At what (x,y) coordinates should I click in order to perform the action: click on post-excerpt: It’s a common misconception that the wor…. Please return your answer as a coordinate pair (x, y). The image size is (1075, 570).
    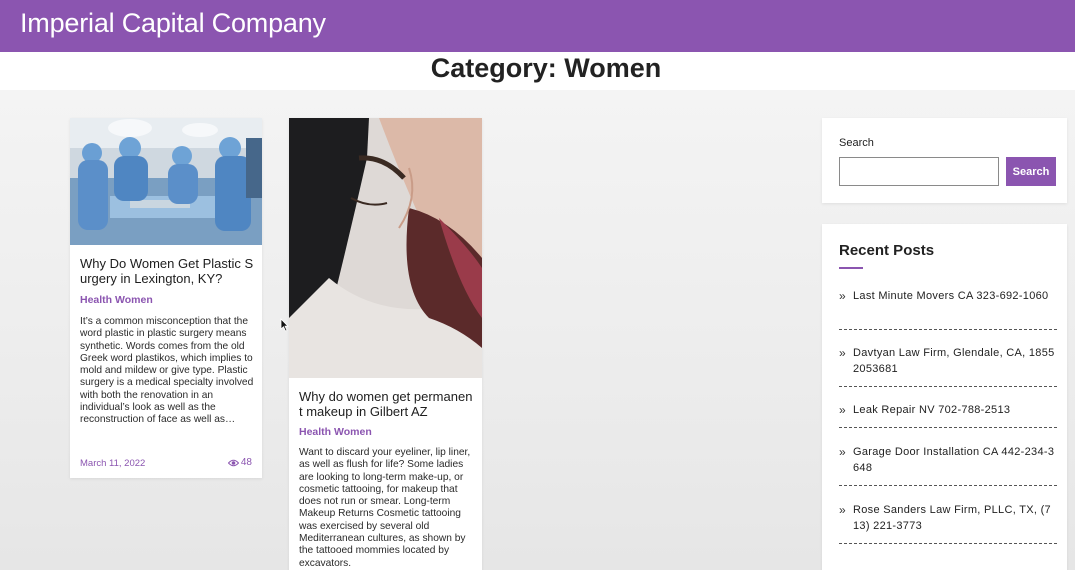
    Looking at the image, I should click on (167, 371).